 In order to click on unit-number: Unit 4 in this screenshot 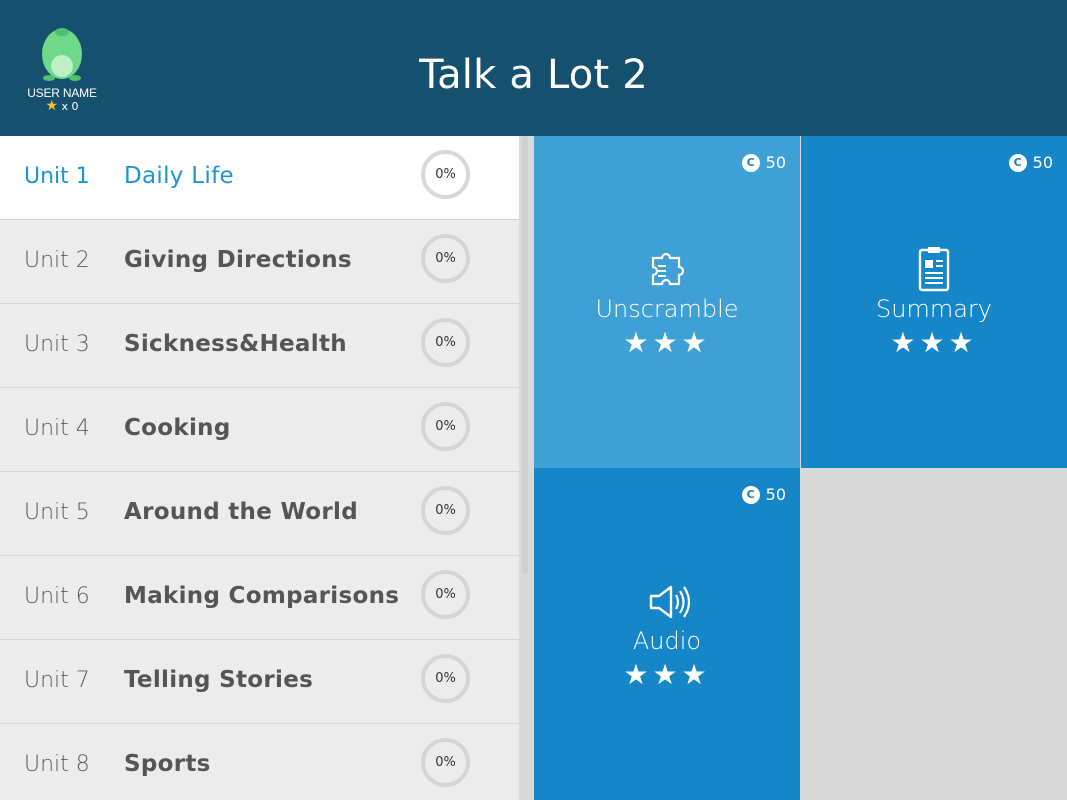, I will do `click(57, 428)`.